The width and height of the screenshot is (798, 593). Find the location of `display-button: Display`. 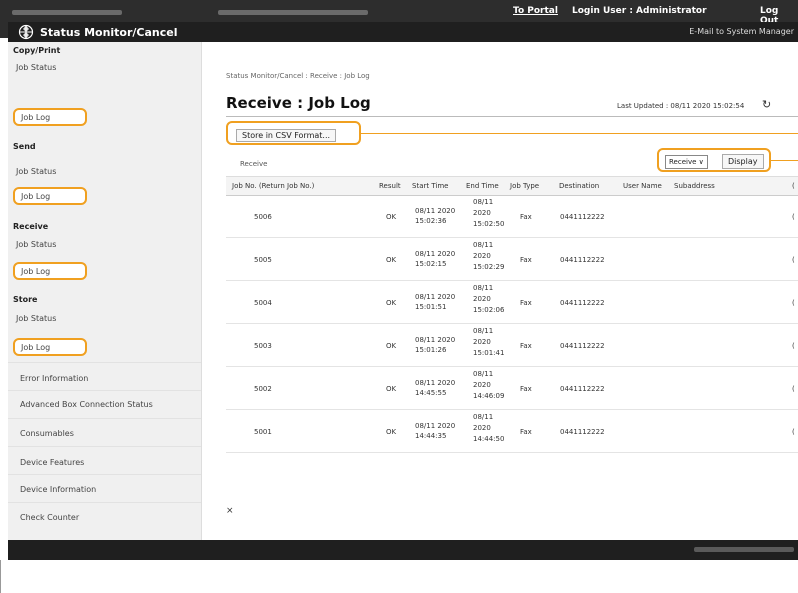

display-button: Display is located at coordinates (743, 161).